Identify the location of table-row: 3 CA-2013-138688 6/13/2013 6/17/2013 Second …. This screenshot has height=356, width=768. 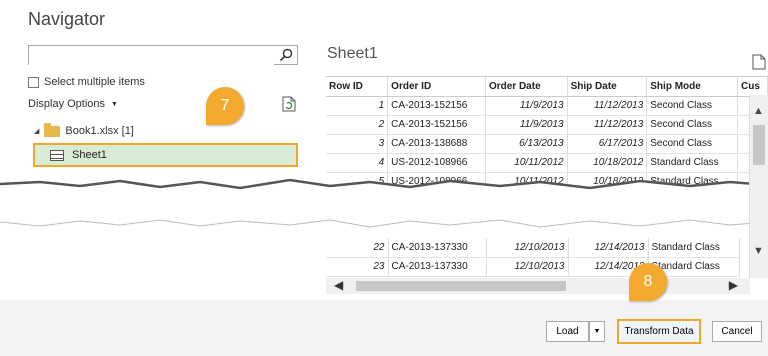
(547, 144).